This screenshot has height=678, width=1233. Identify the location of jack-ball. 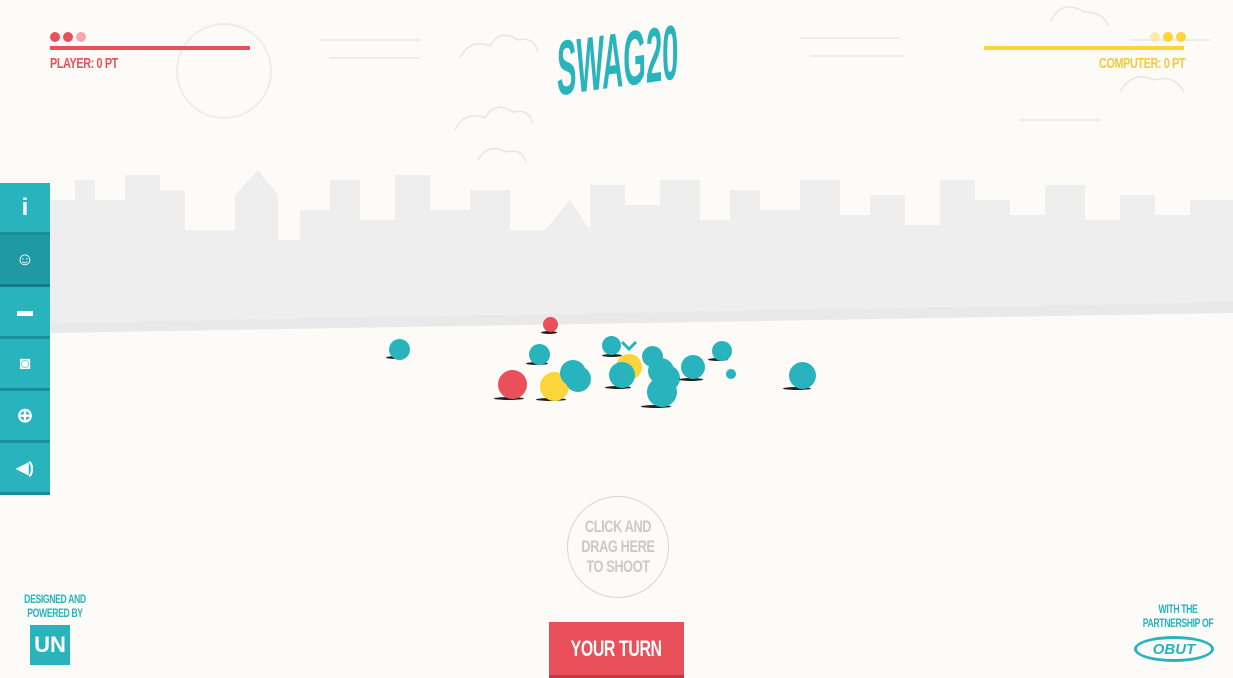
(550, 324).